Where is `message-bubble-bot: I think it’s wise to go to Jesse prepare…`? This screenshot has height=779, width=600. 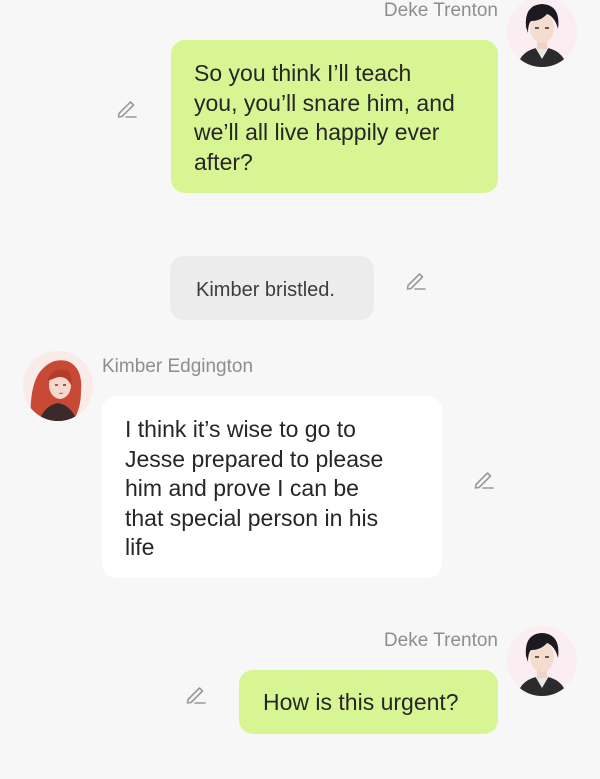 message-bubble-bot: I think it’s wise to go to Jesse prepare… is located at coordinates (272, 487).